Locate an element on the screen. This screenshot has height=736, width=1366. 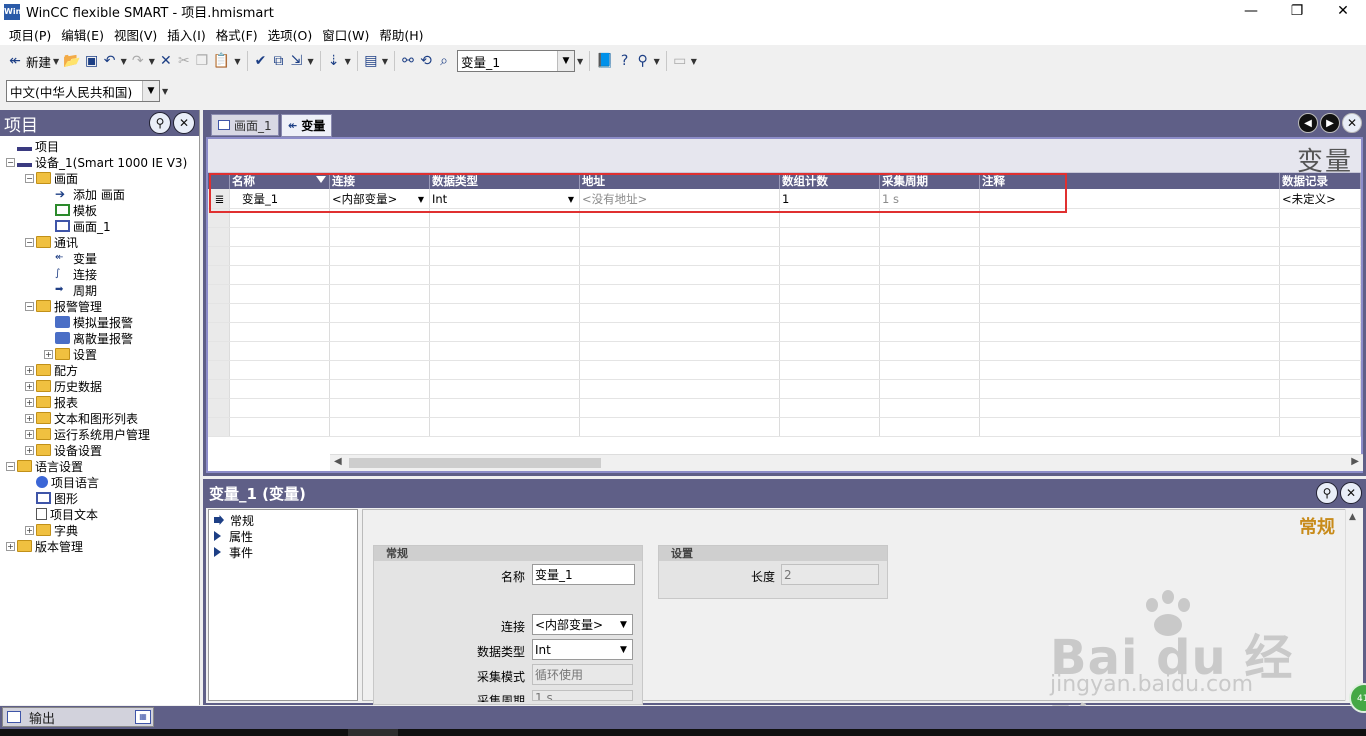
output-tab: 输出 ▦ is located at coordinates (78, 717).